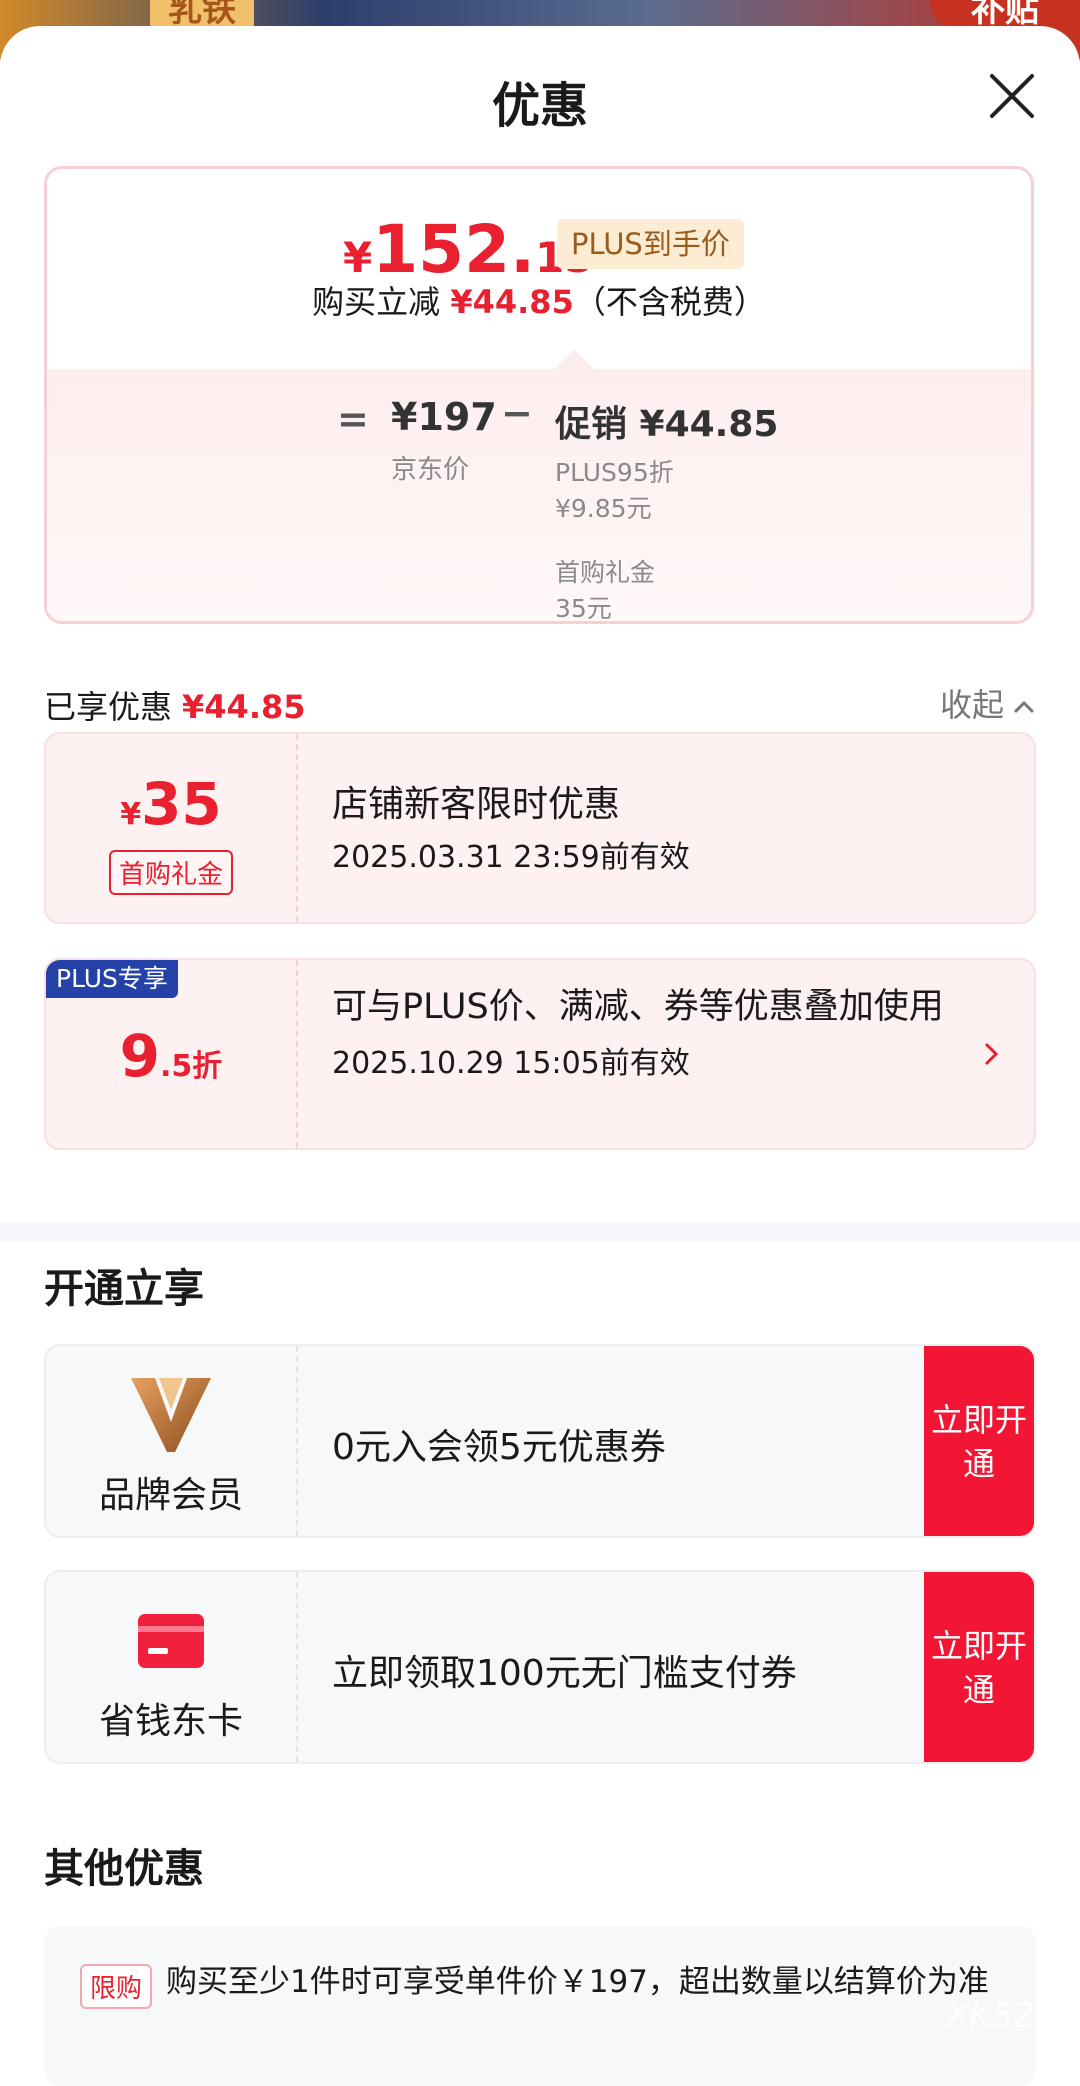 The image size is (1080, 2086). Describe the element at coordinates (170, 1495) in the screenshot. I see `member-card-label: 品牌会员` at that location.